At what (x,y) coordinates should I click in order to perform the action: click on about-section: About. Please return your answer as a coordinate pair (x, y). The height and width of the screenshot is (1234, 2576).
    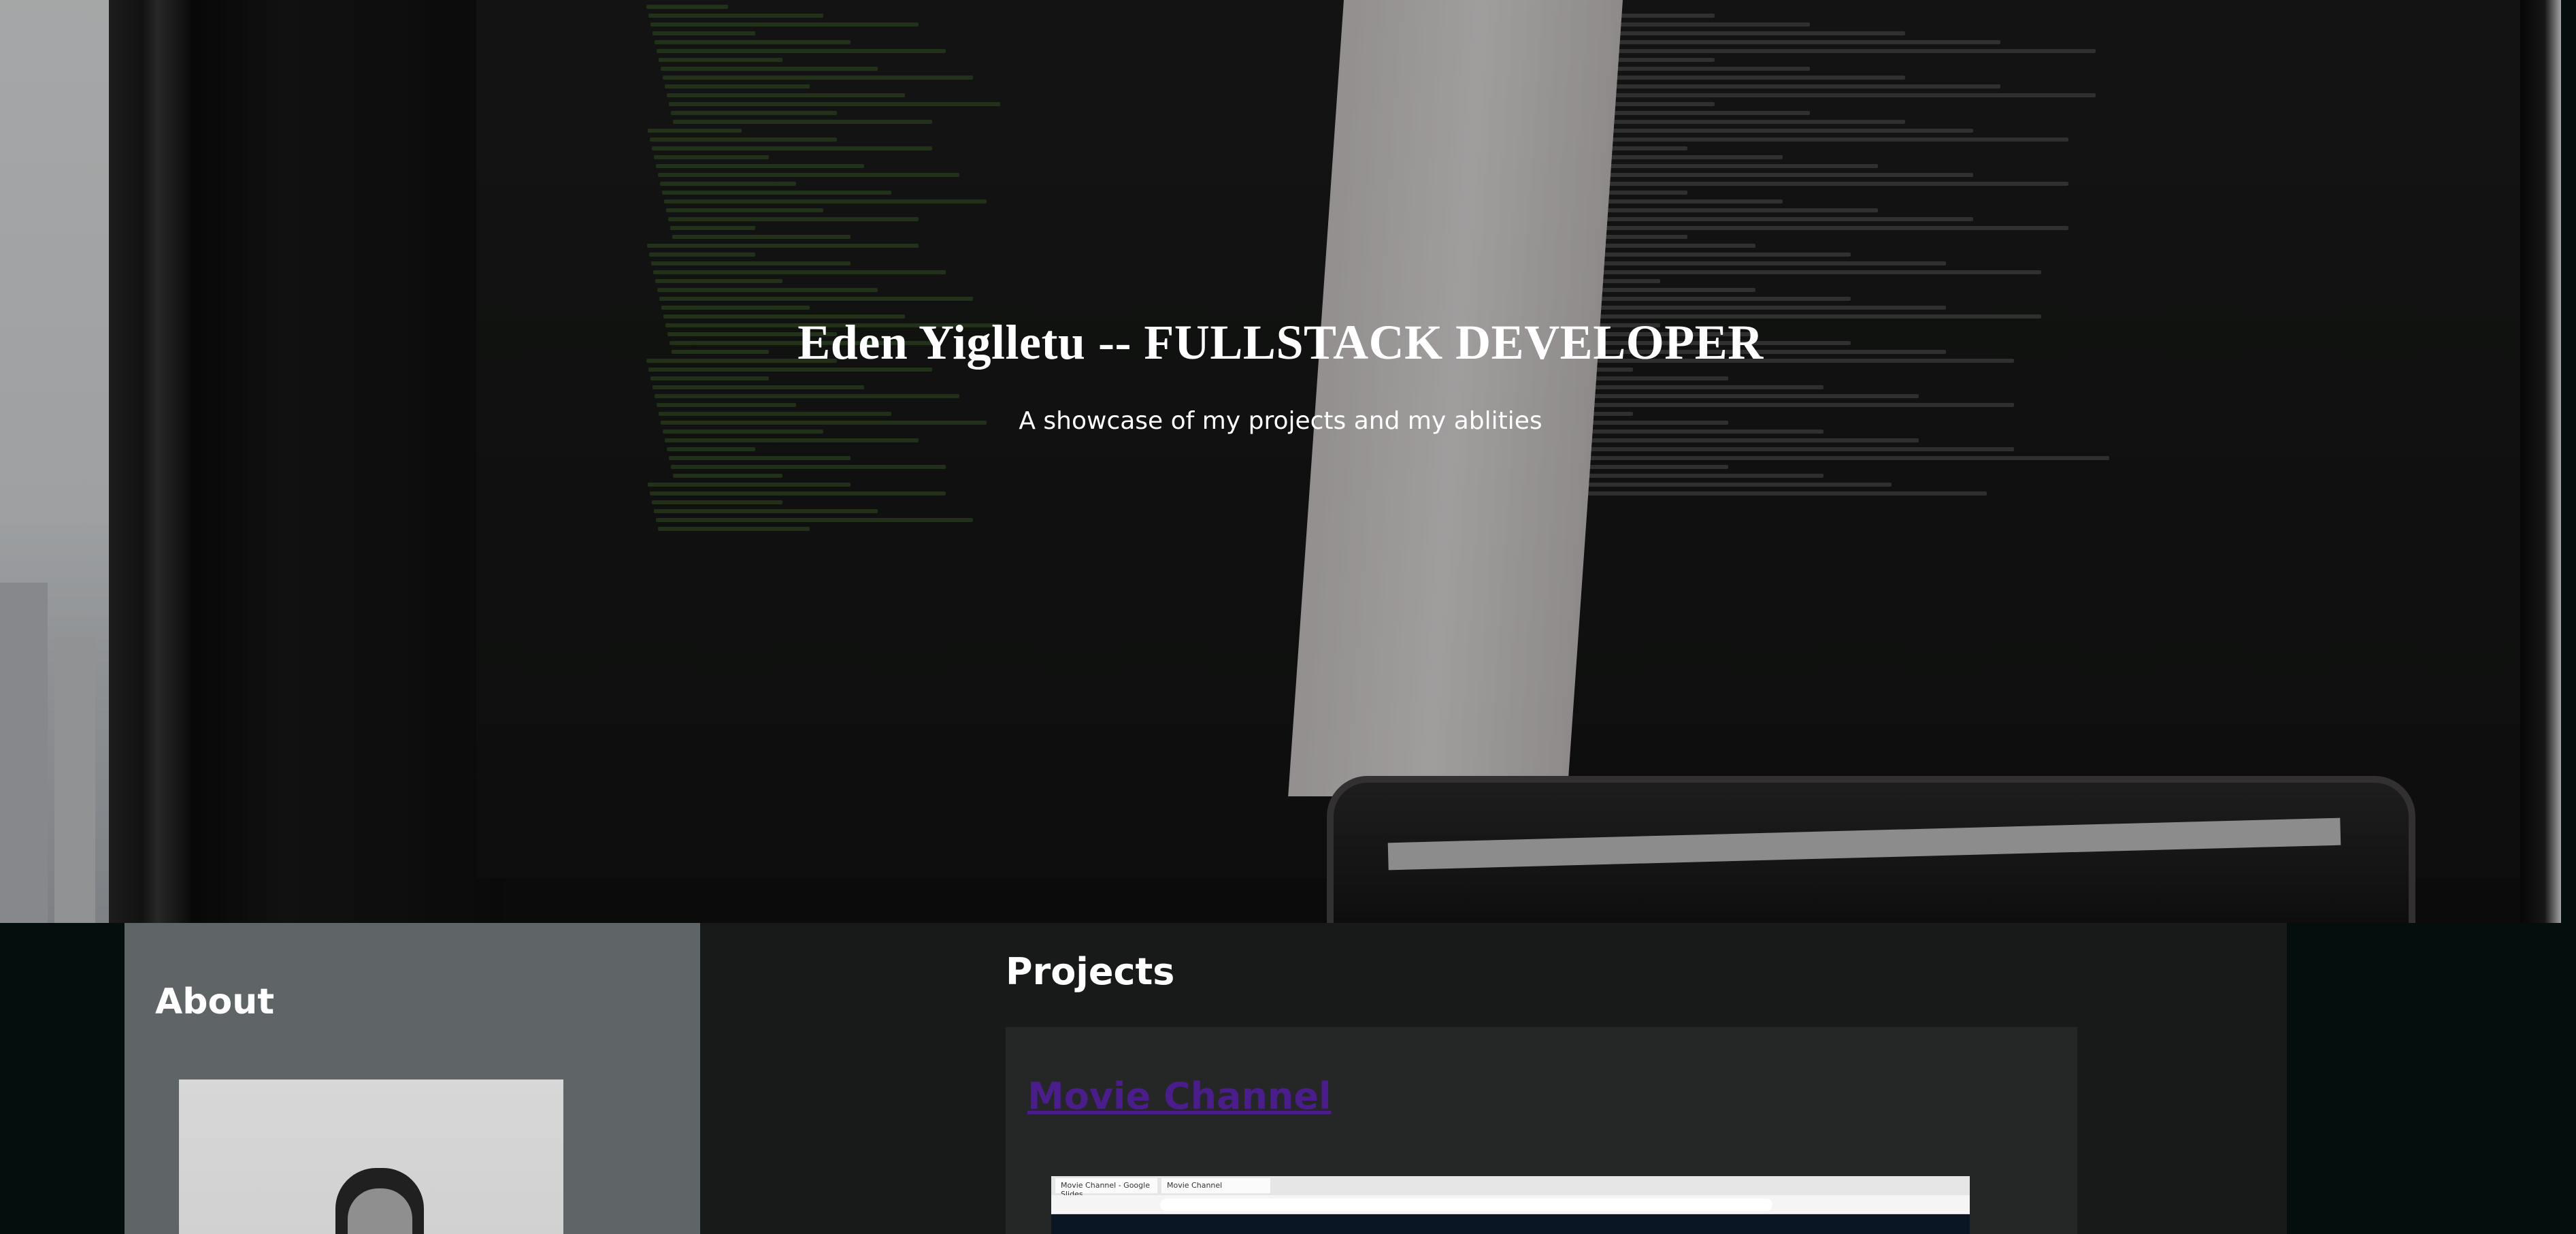
    Looking at the image, I should click on (413, 1079).